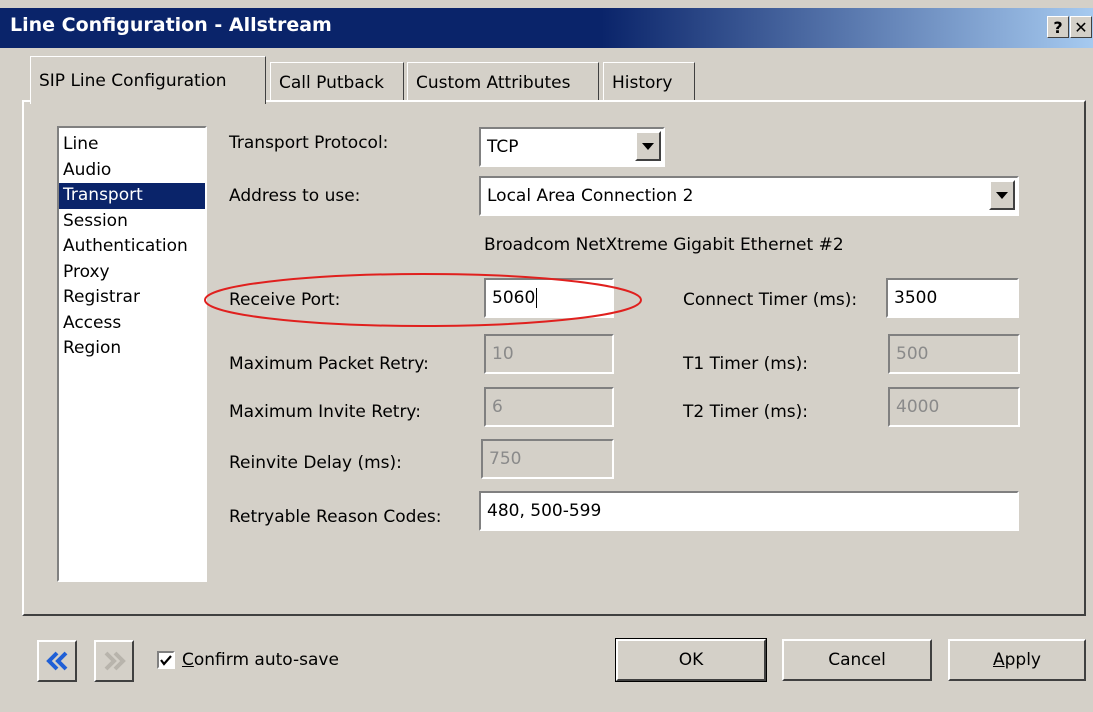  I want to click on back-button, so click(57, 661).